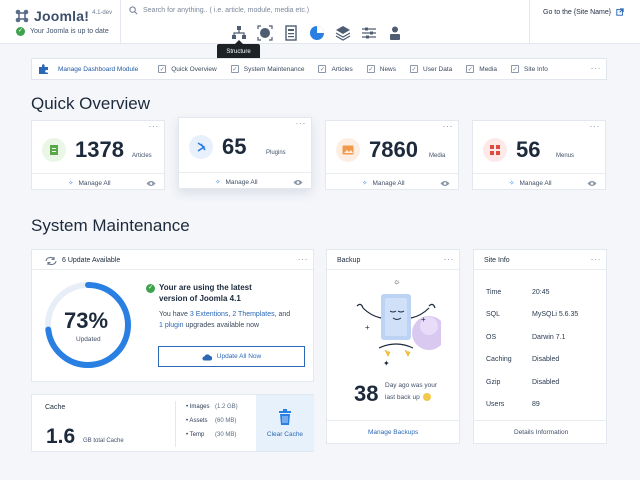 The width and height of the screenshot is (640, 480). Describe the element at coordinates (620, 12) in the screenshot. I see `external-link-icon` at that location.